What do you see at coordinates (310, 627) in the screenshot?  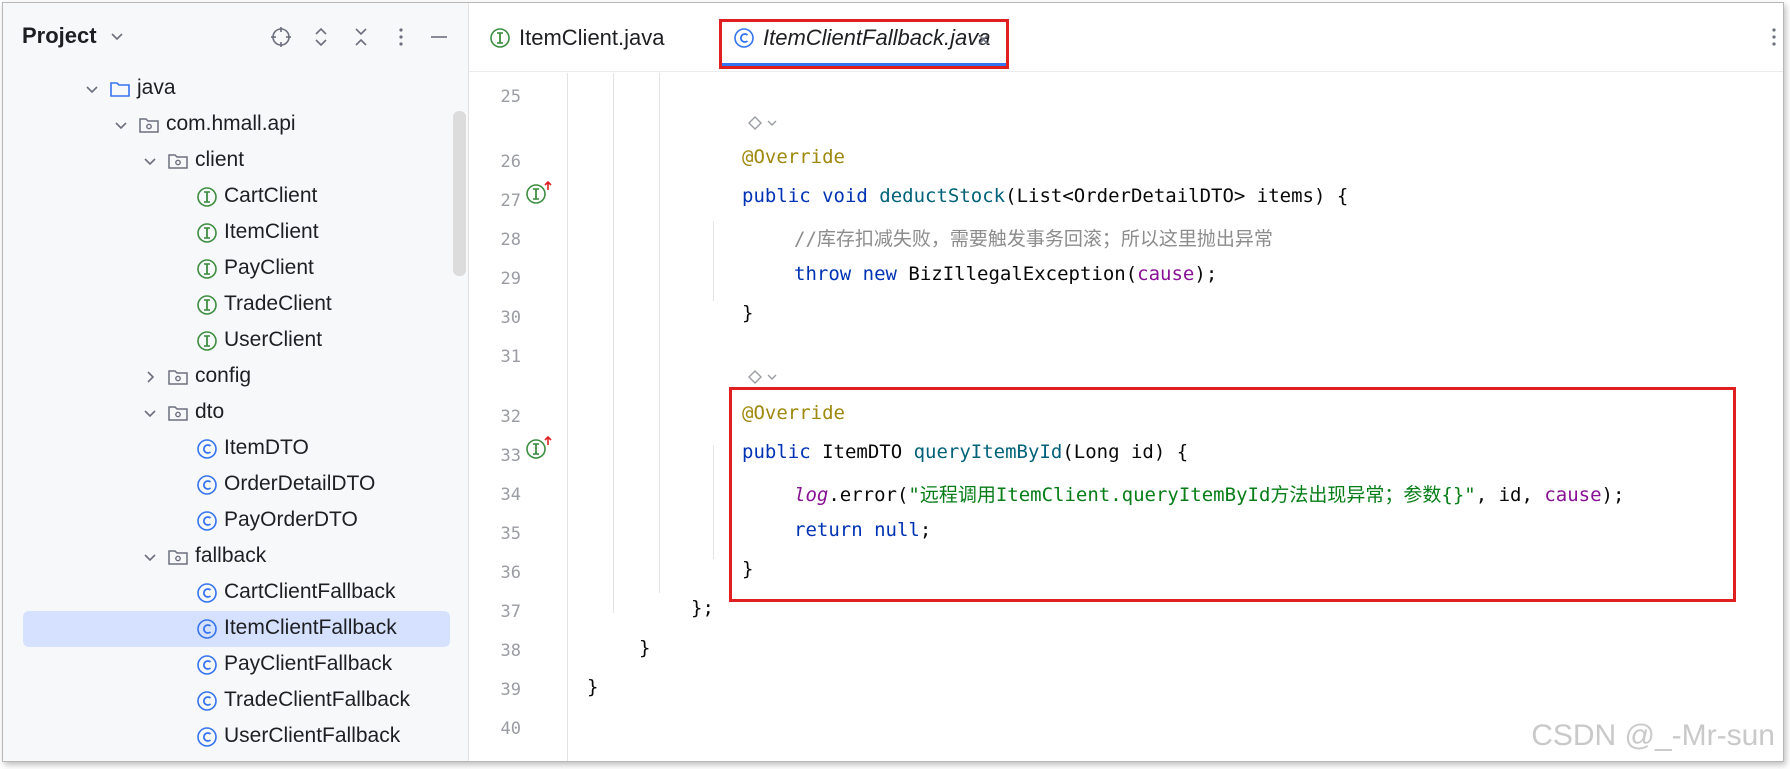 I see `tree-item-label: ItemClientFallback` at bounding box center [310, 627].